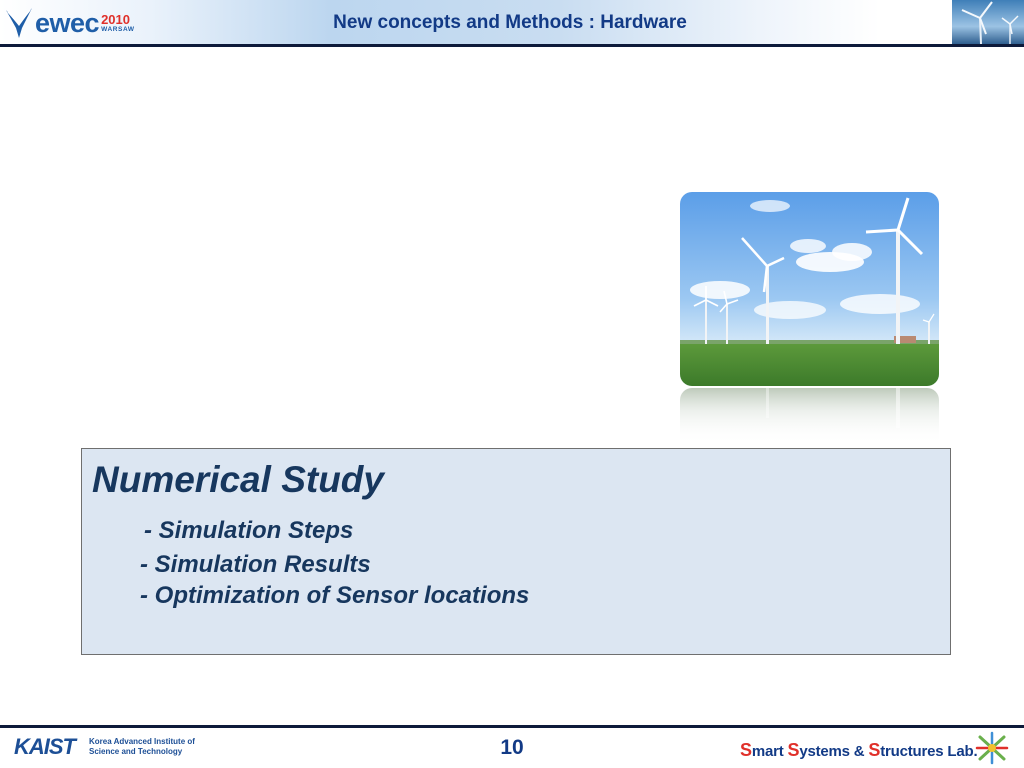  What do you see at coordinates (988, 22) in the screenshot?
I see `turbine-corner-icon` at bounding box center [988, 22].